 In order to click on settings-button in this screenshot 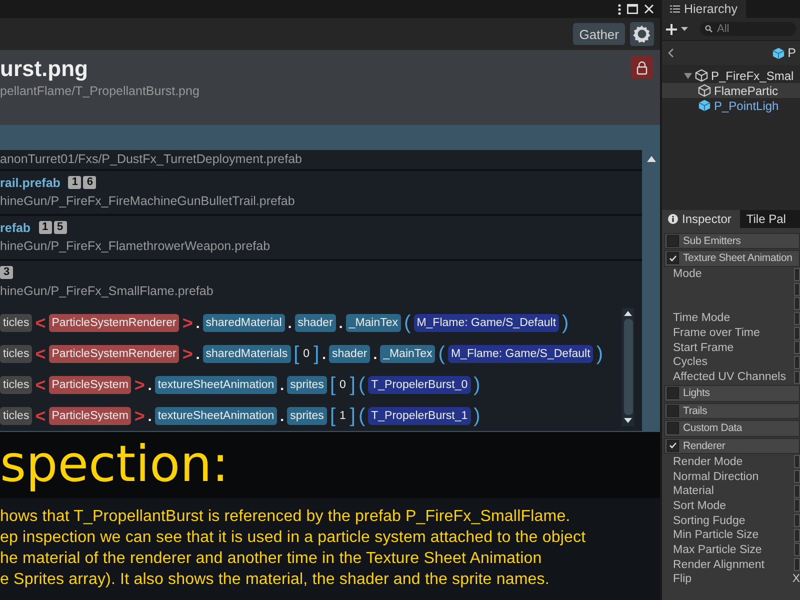, I will do `click(642, 34)`.